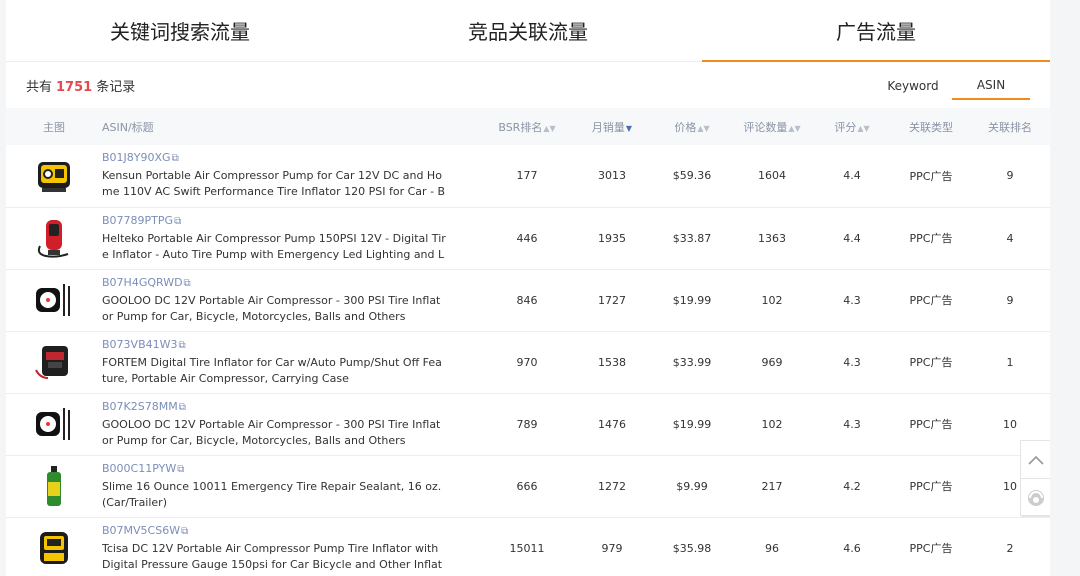 This screenshot has height=576, width=1080. Describe the element at coordinates (876, 31) in the screenshot. I see `tab-ad-traffic: 广告流量` at that location.